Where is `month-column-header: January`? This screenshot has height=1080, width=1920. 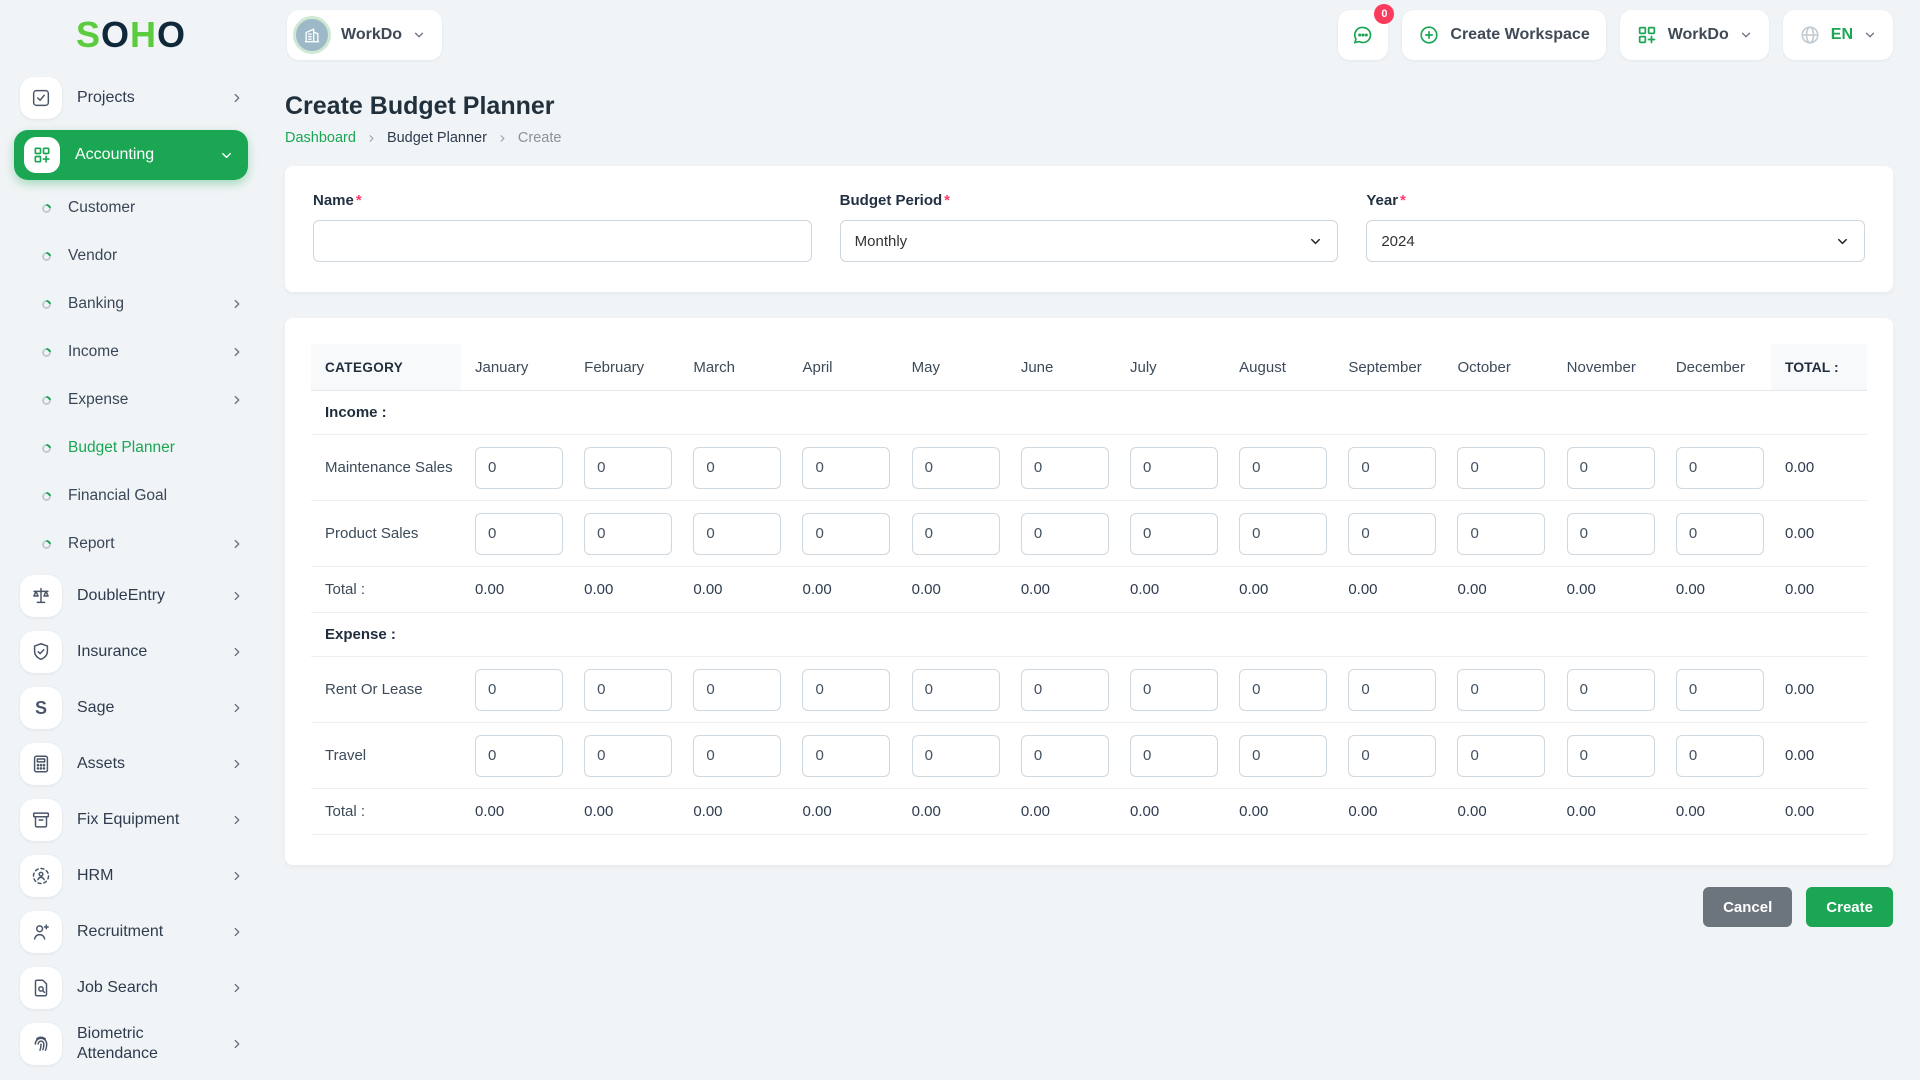 month-column-header: January is located at coordinates (502, 367).